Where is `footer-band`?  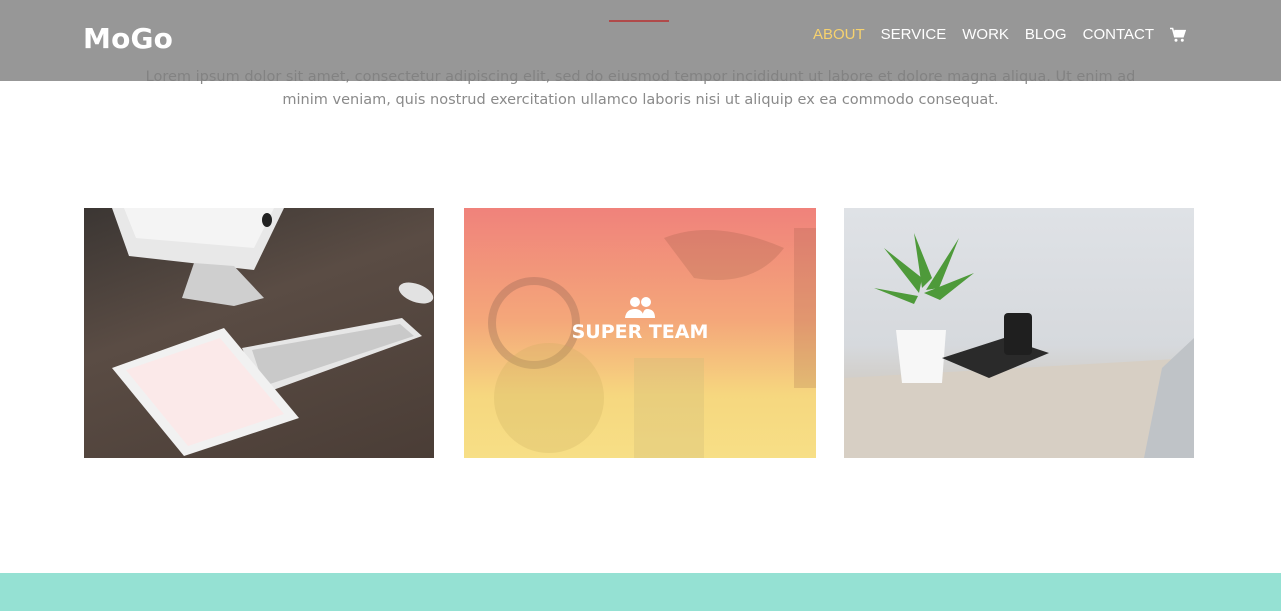
footer-band is located at coordinates (640, 592).